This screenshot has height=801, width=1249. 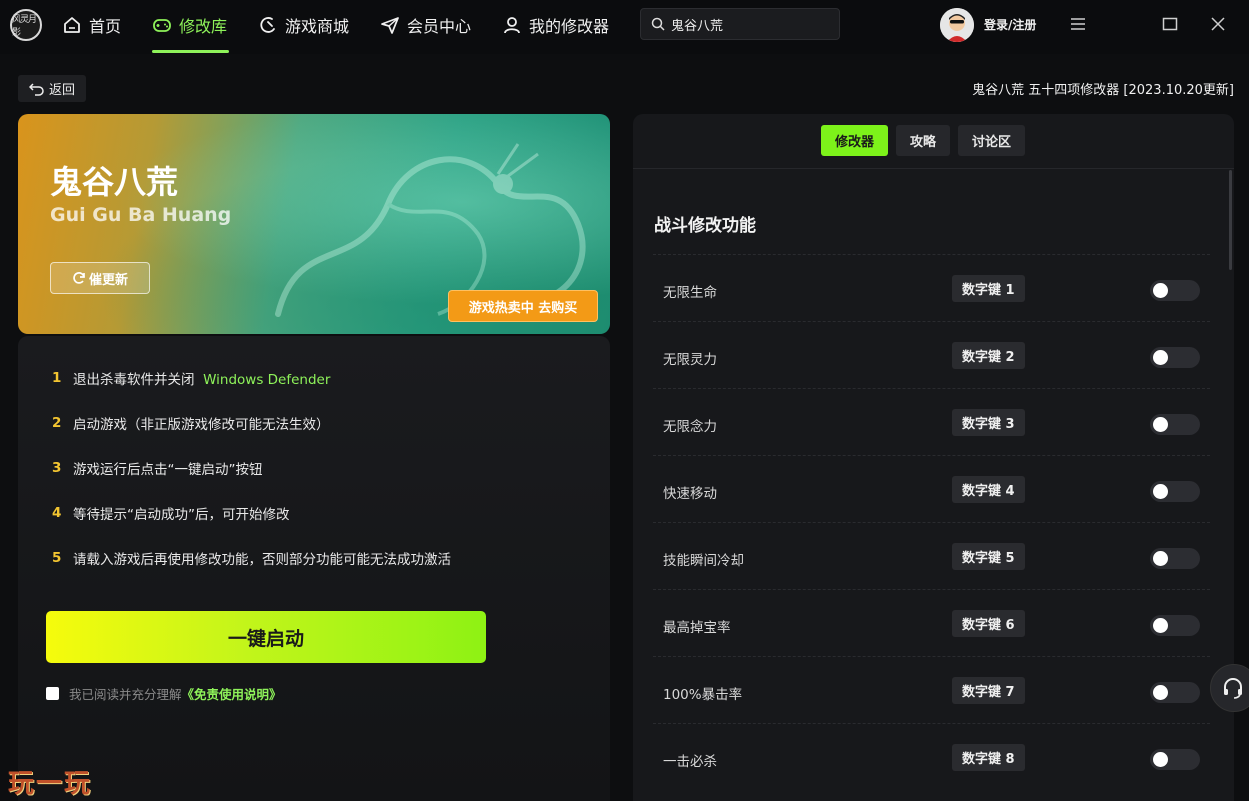 I want to click on agreement: 我已阅读并充分理解《免责使用说明》, so click(x=164, y=693).